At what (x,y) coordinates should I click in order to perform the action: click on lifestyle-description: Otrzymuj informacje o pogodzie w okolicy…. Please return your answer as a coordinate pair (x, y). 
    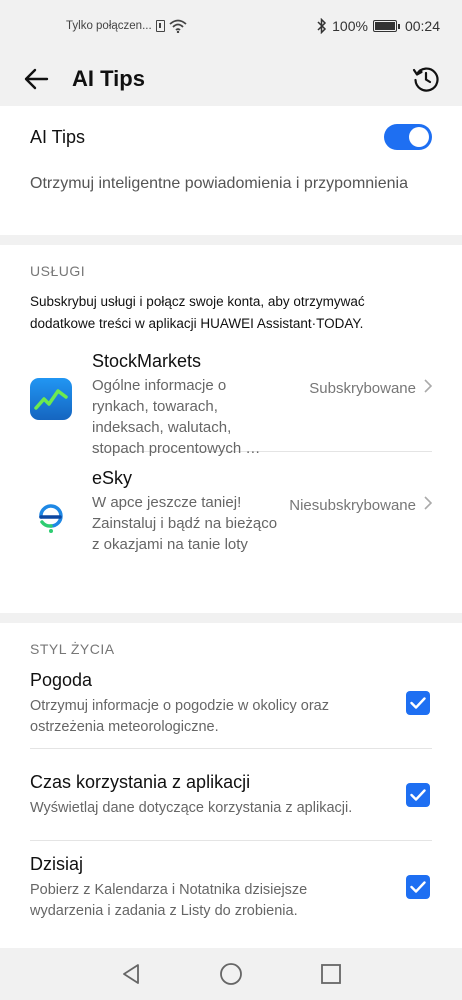
    Looking at the image, I should click on (179, 716).